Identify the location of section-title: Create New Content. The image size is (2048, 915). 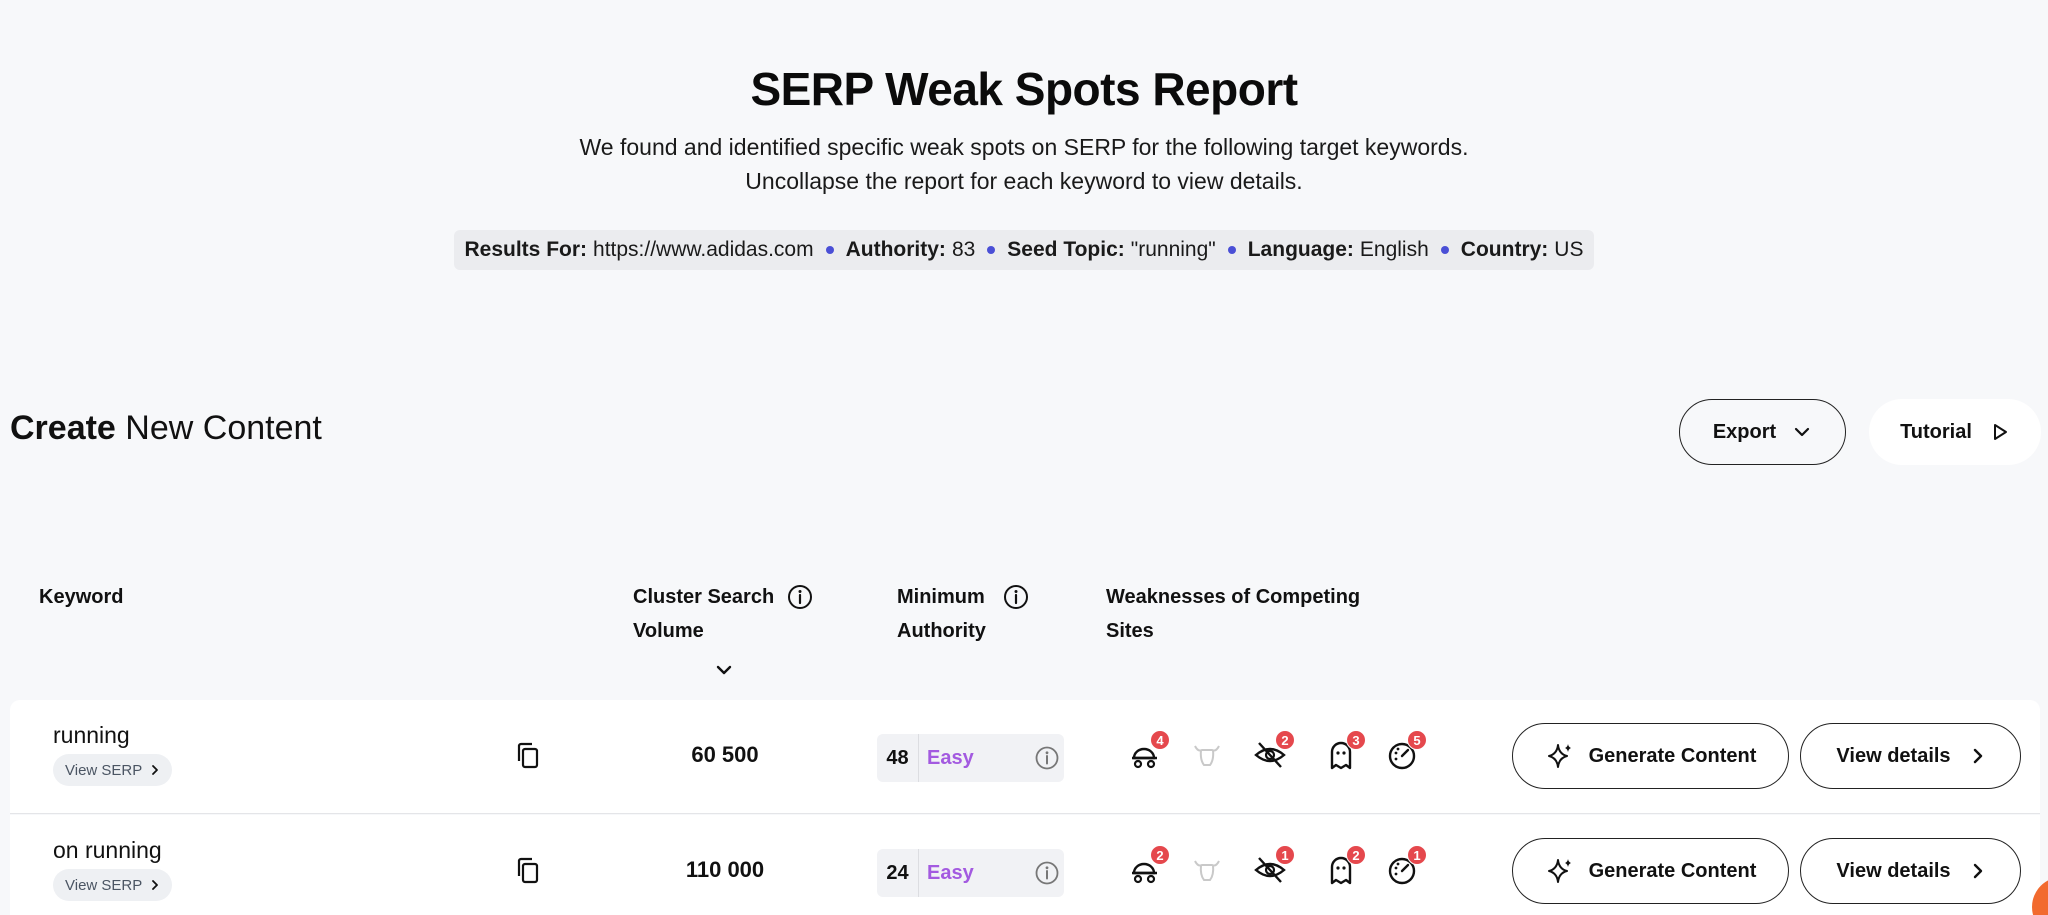
(166, 428).